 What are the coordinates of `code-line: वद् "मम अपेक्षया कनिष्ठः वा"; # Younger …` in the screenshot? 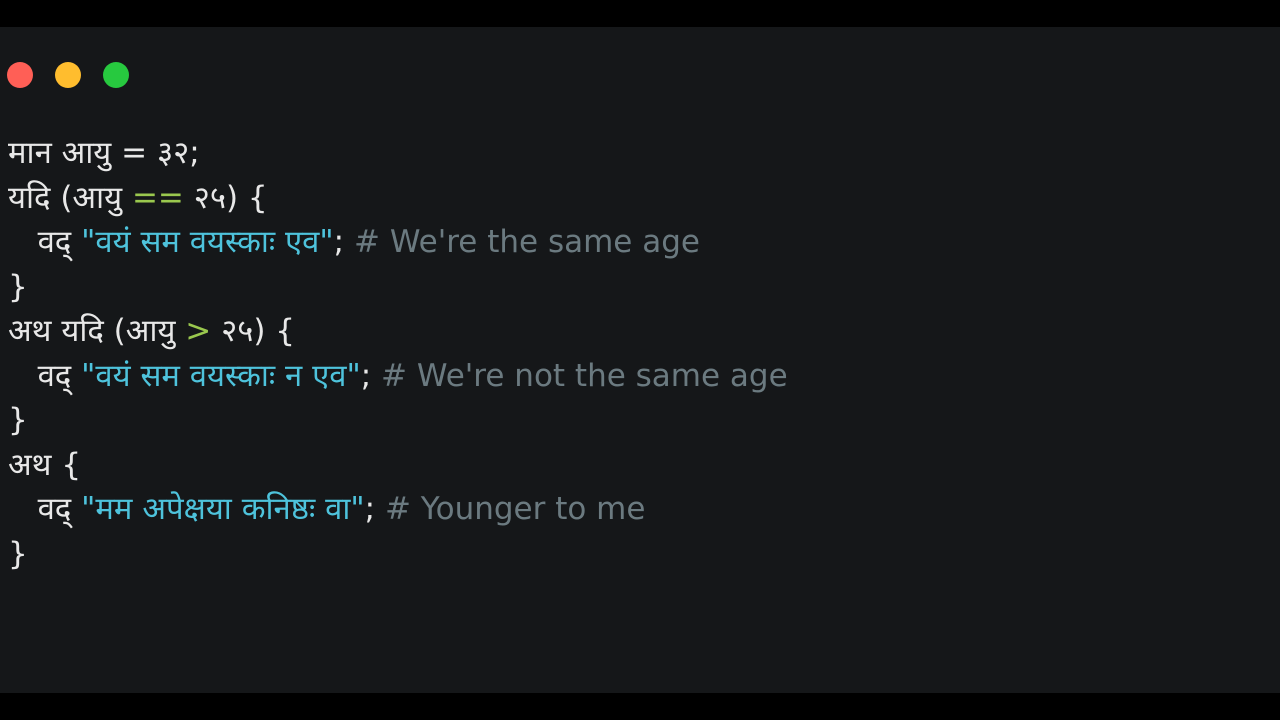 It's located at (640, 509).